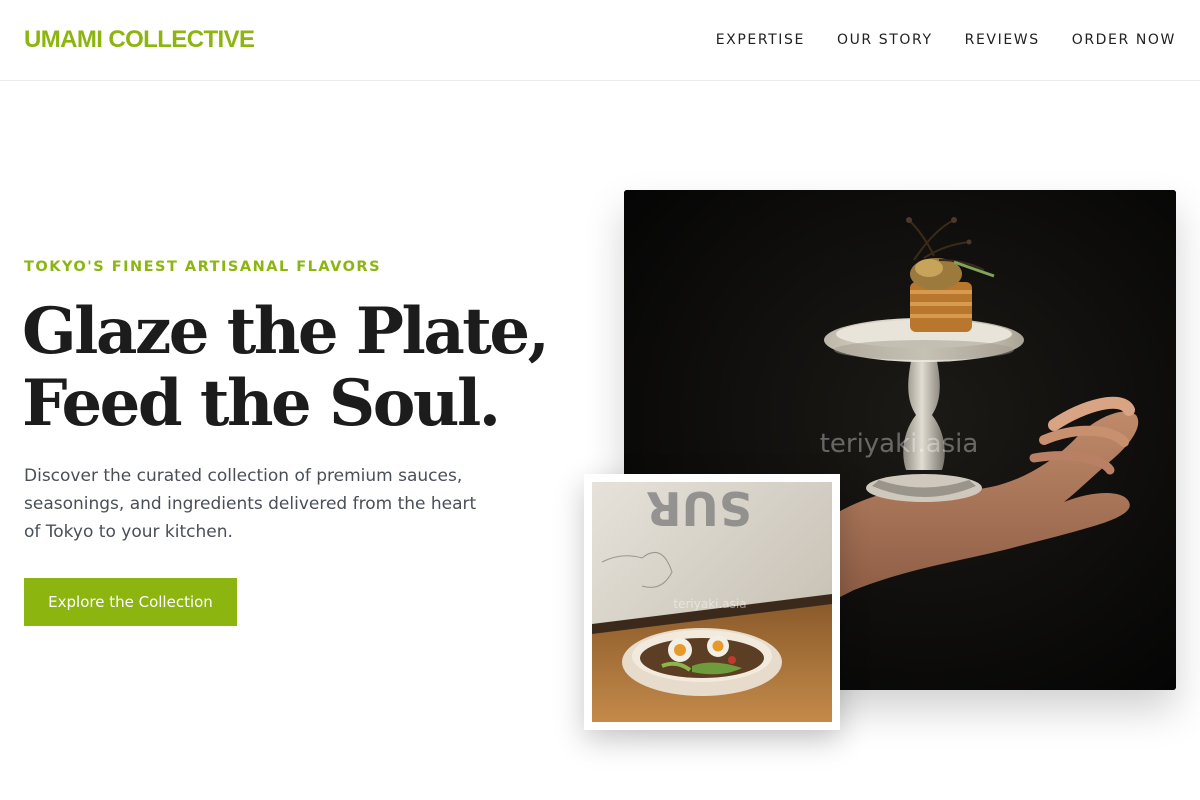  I want to click on window-lettering: SUR, so click(699, 508).